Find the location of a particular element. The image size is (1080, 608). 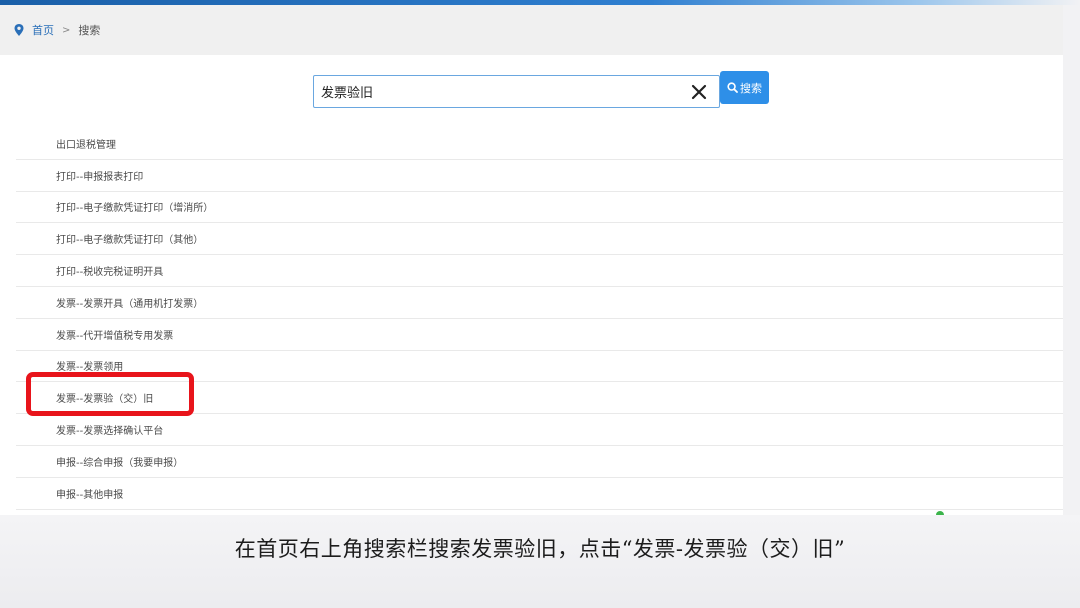

result-item-print-tax-certificate: 打印--税收完税证明开具 is located at coordinates (539, 271).